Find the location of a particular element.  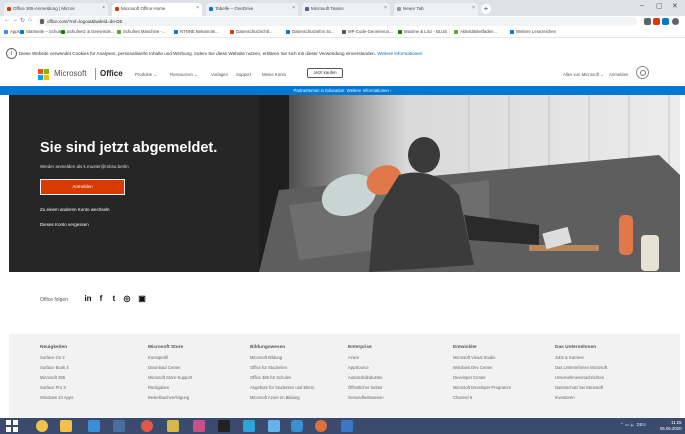

footer-link: Microsoft 365 is located at coordinates (90, 380).